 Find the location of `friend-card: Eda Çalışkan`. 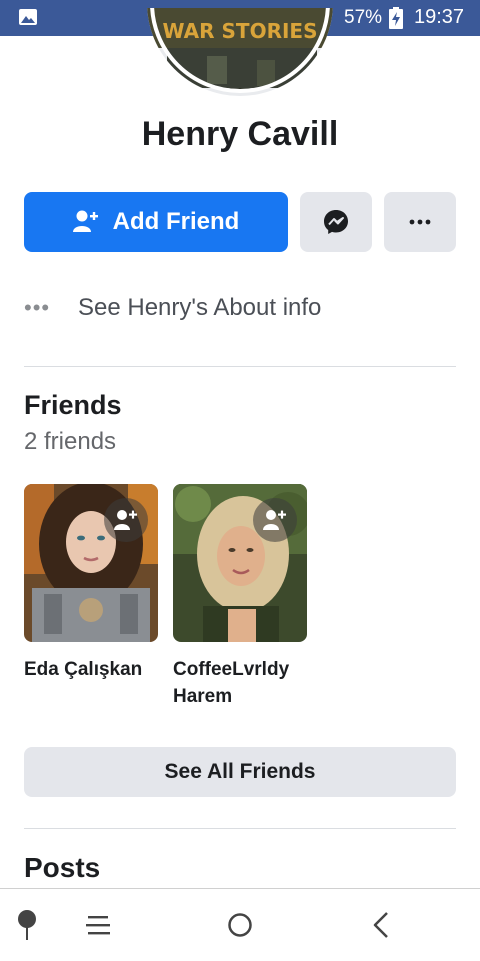

friend-card: Eda Çalışkan is located at coordinates (91, 583).